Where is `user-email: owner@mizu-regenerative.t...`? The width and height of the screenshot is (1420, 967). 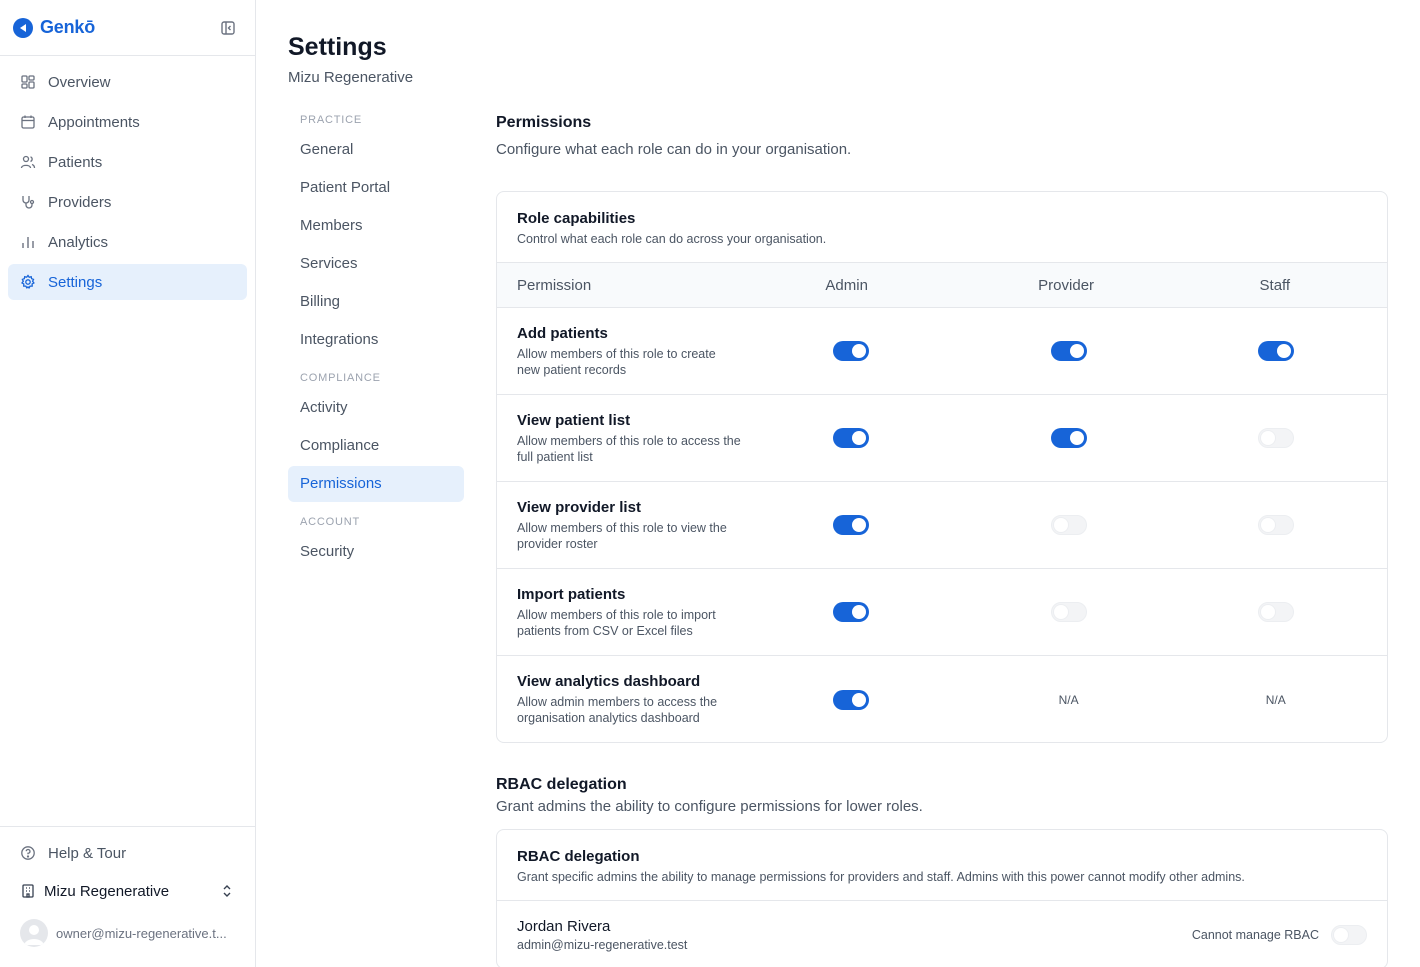 user-email: owner@mizu-regenerative.t... is located at coordinates (141, 933).